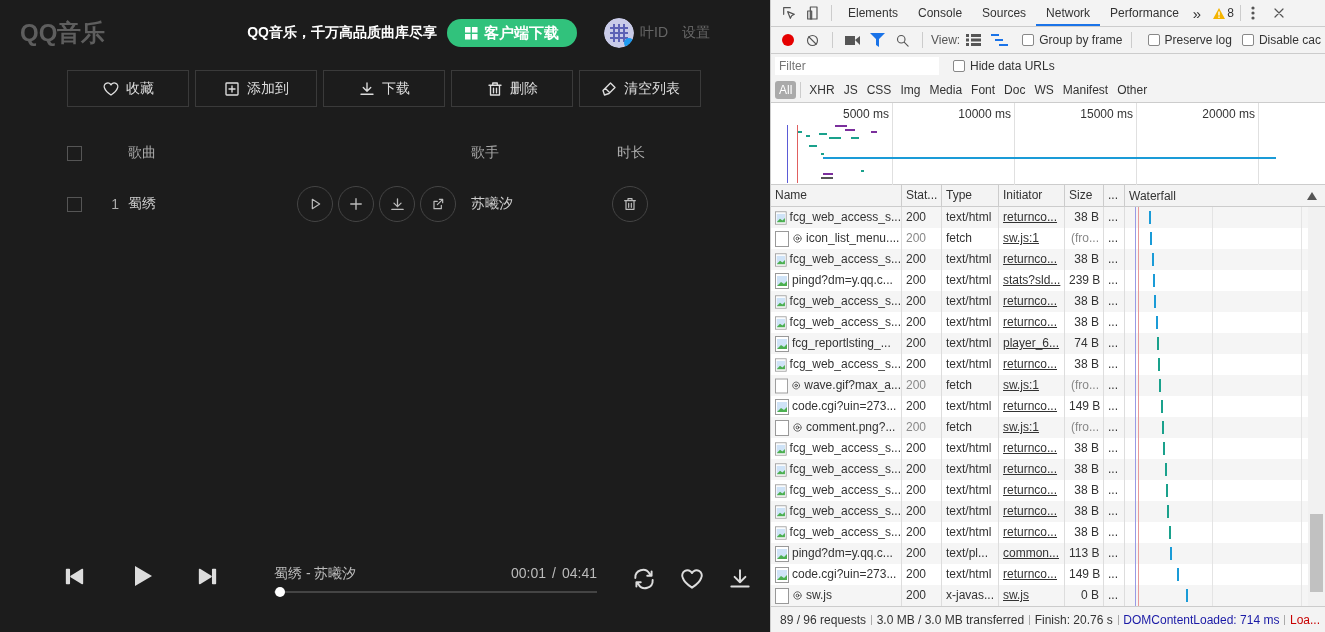 This screenshot has width=1325, height=632. What do you see at coordinates (873, 13) in the screenshot?
I see `panel-tab: Elements` at bounding box center [873, 13].